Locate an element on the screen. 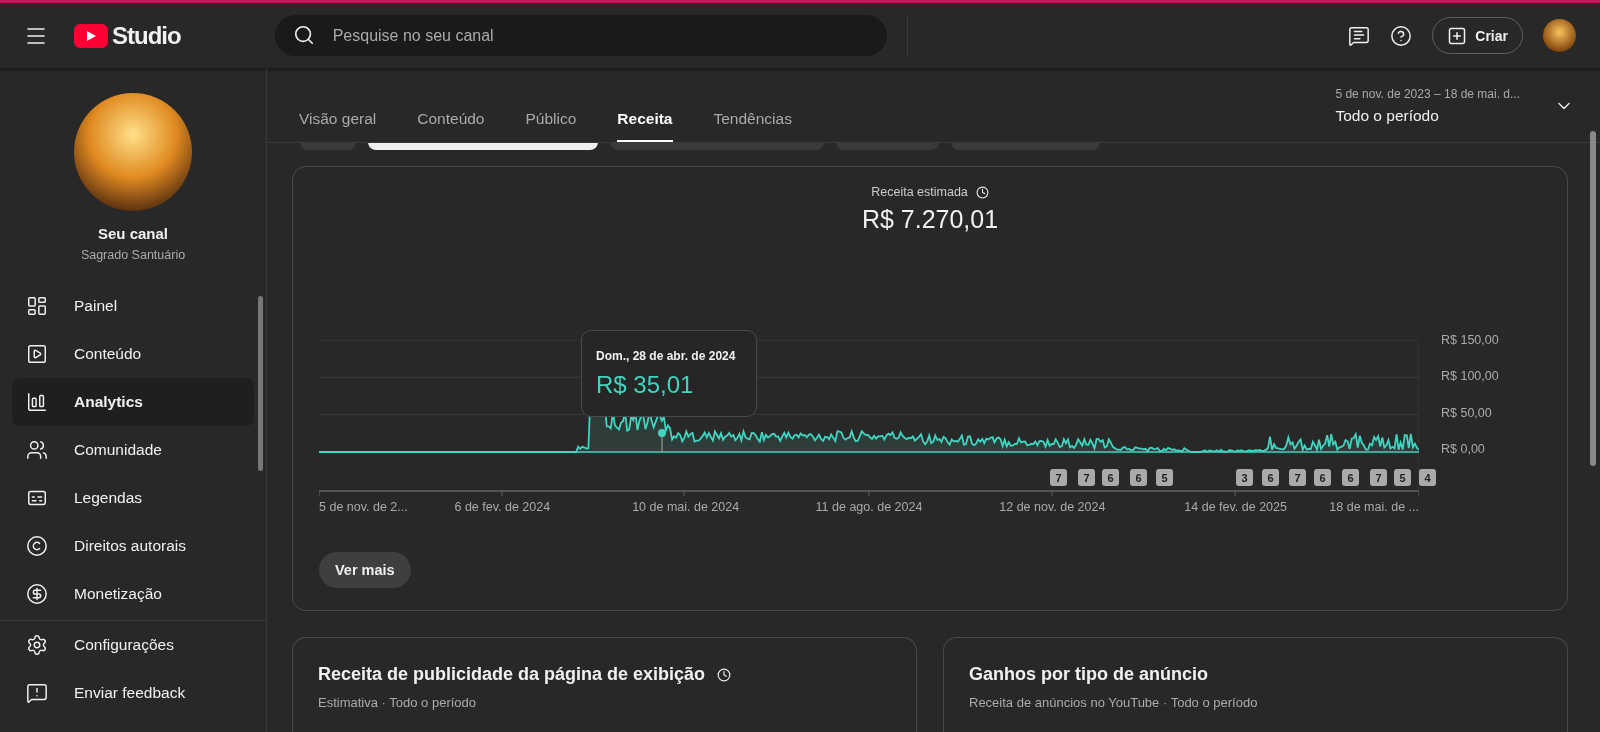 This screenshot has width=1600, height=732. see-more-button: Ver mais is located at coordinates (365, 570).